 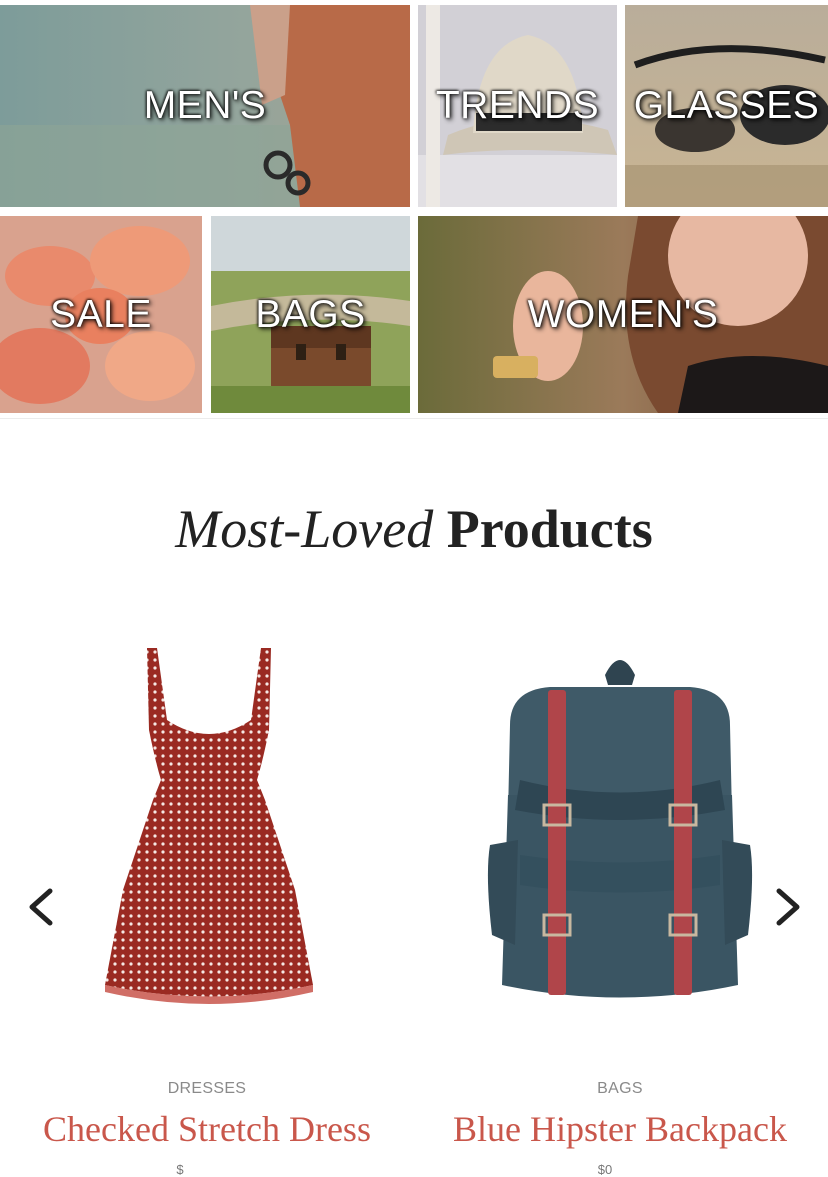 I want to click on category-label-trends: TRENDS, so click(x=517, y=105).